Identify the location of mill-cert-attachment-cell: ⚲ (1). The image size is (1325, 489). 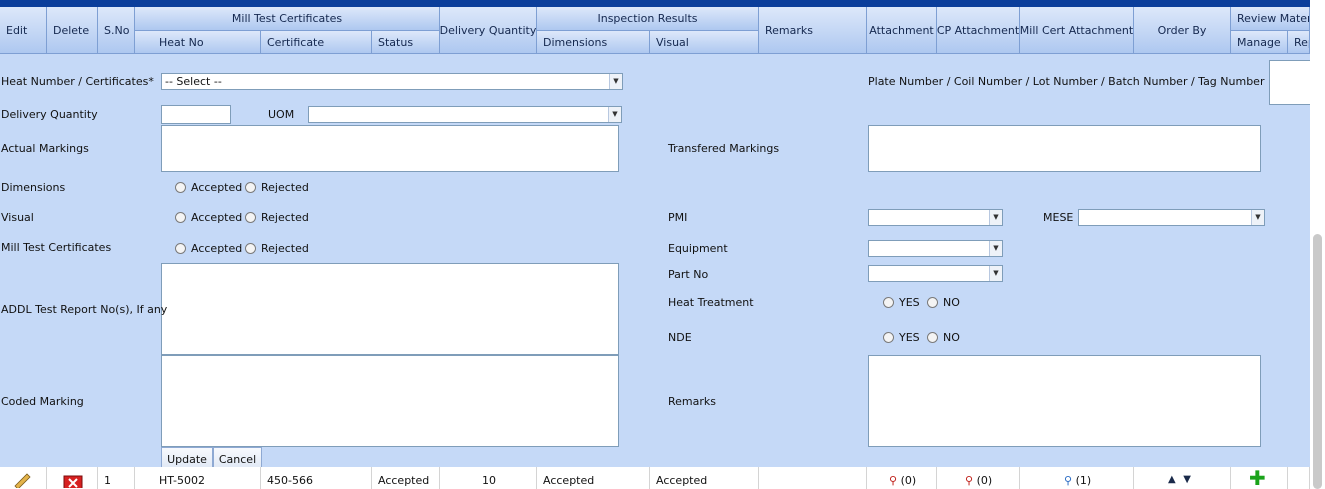
(1077, 478).